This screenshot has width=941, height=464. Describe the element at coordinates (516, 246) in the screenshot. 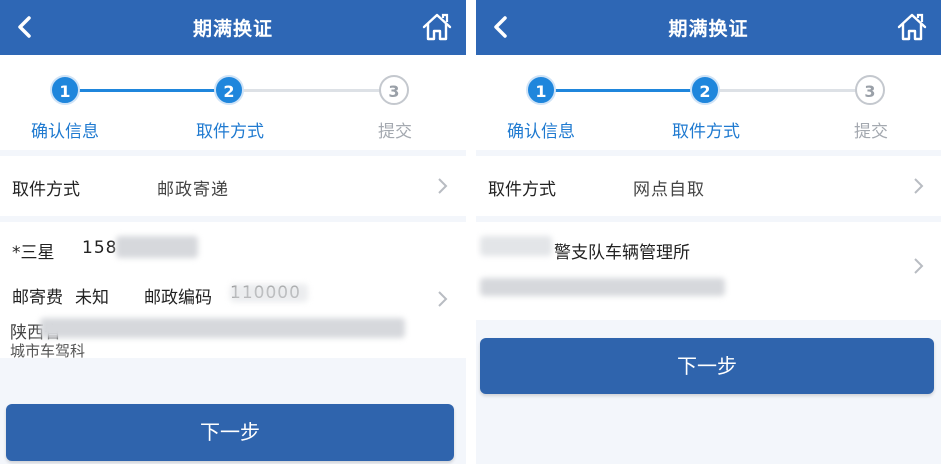

I see `redacted-office-prefix` at that location.